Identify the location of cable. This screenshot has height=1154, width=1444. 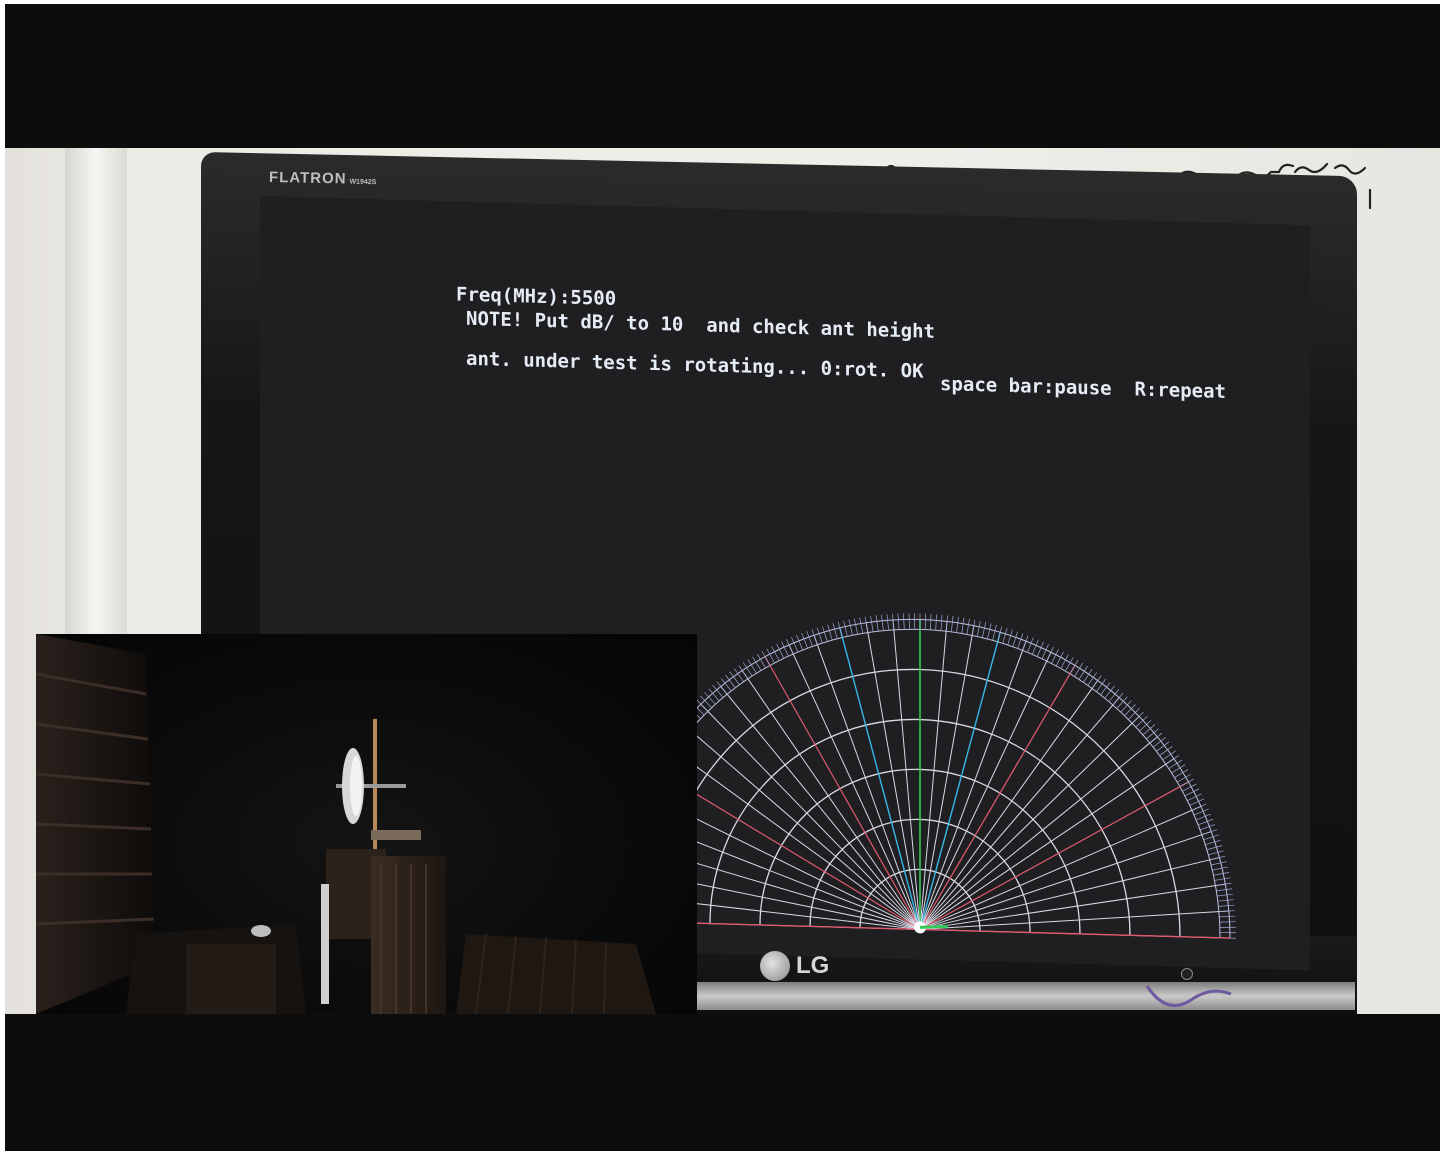
(1188, 996).